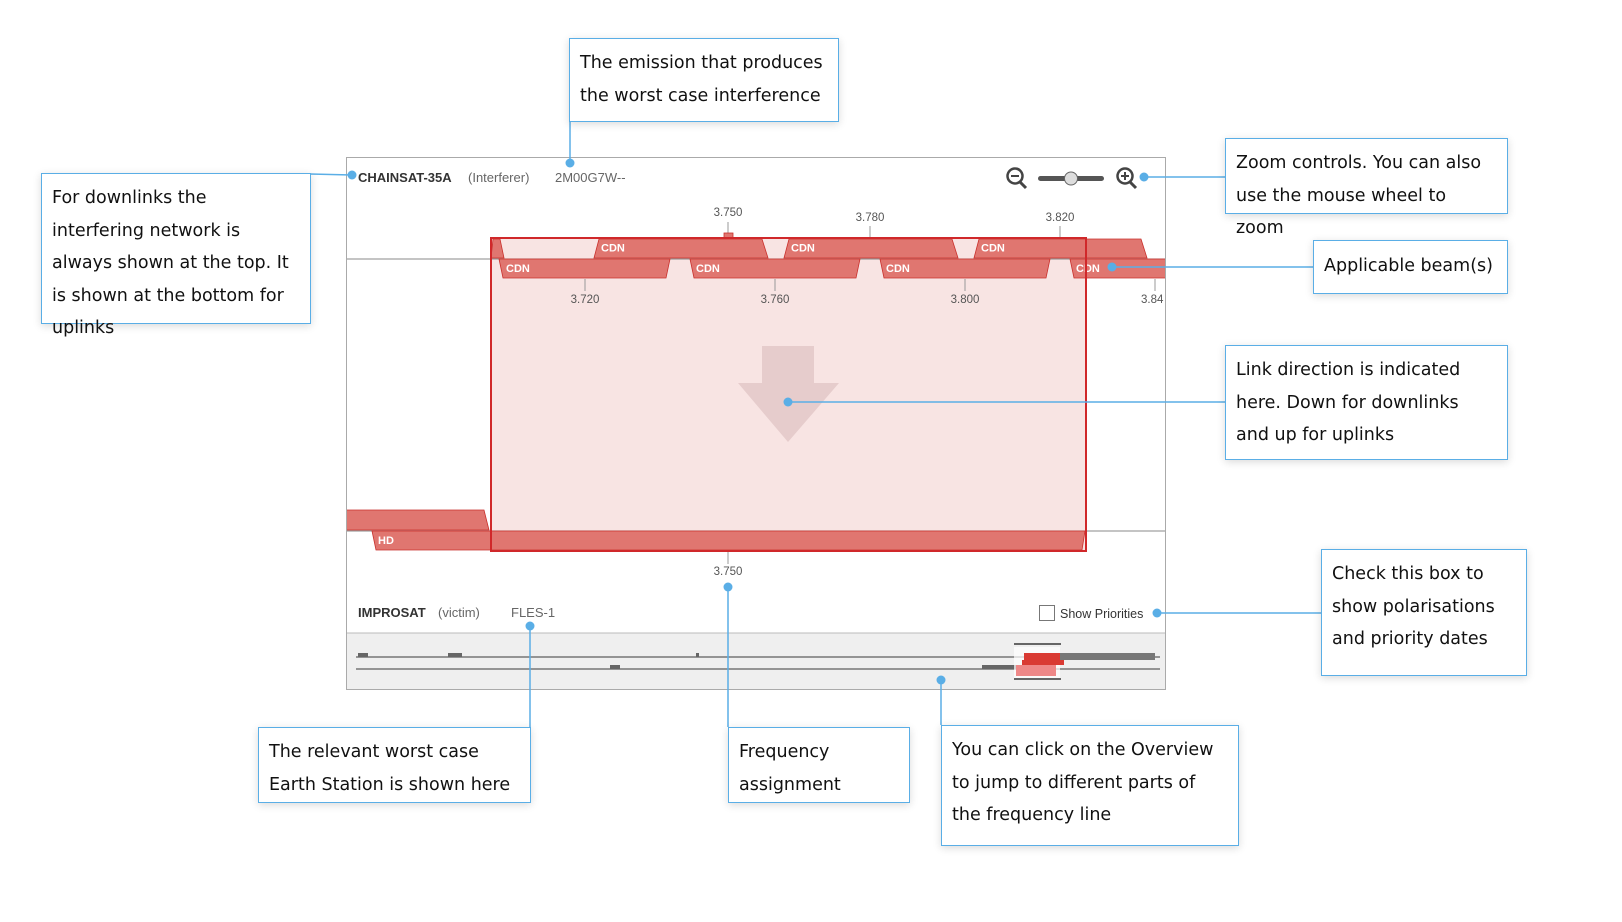  Describe the element at coordinates (775, 300) in the screenshot. I see `tick-label: 3.760` at that location.